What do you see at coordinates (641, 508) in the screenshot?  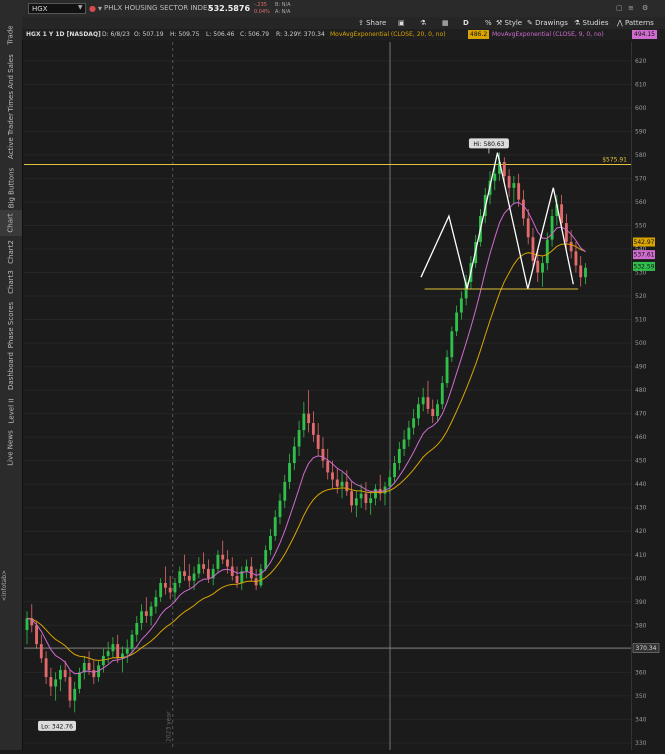 I see `axis-tick-label: 430` at bounding box center [641, 508].